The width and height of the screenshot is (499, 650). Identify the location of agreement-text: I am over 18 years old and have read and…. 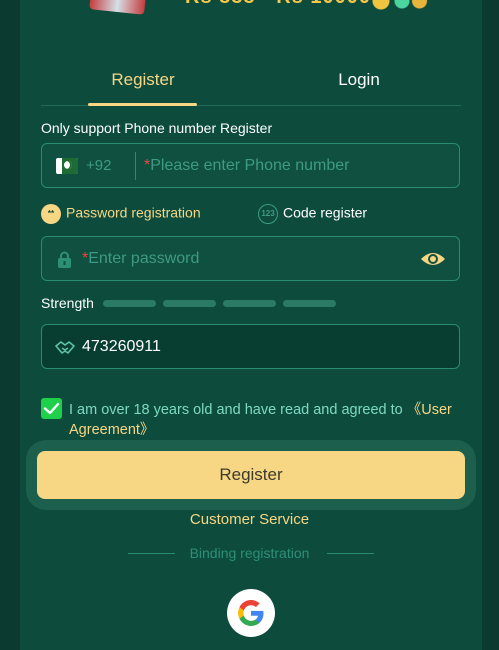
(260, 420).